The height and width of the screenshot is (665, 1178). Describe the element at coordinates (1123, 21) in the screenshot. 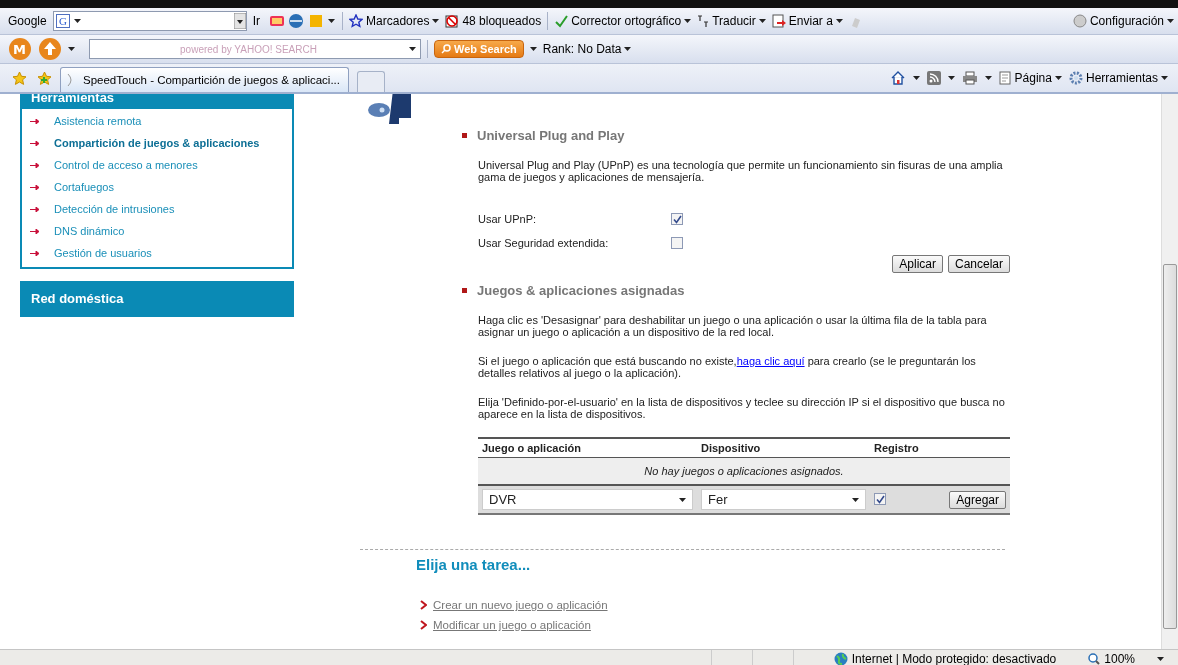

I see `settings-menu: Configuración` at that location.